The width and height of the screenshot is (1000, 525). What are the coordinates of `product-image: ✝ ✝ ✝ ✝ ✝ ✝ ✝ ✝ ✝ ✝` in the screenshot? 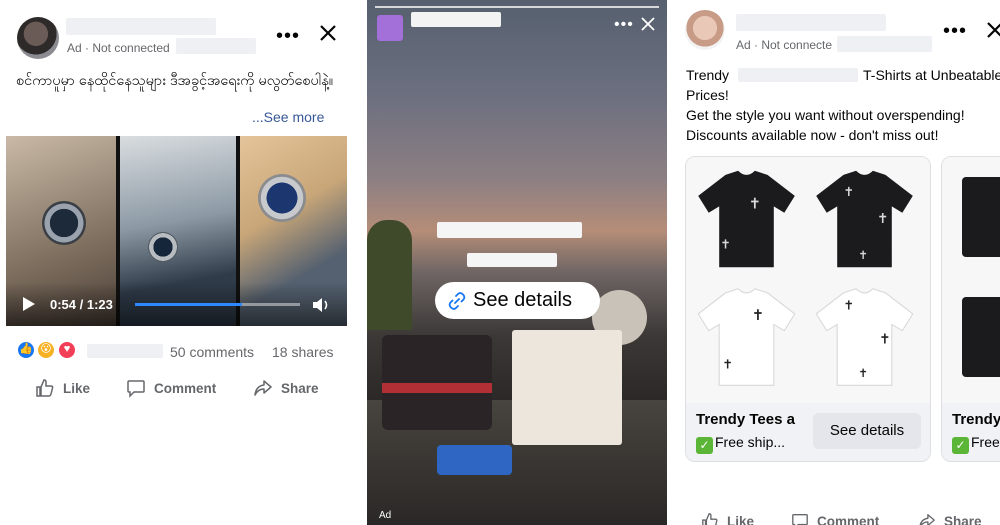 It's located at (808, 280).